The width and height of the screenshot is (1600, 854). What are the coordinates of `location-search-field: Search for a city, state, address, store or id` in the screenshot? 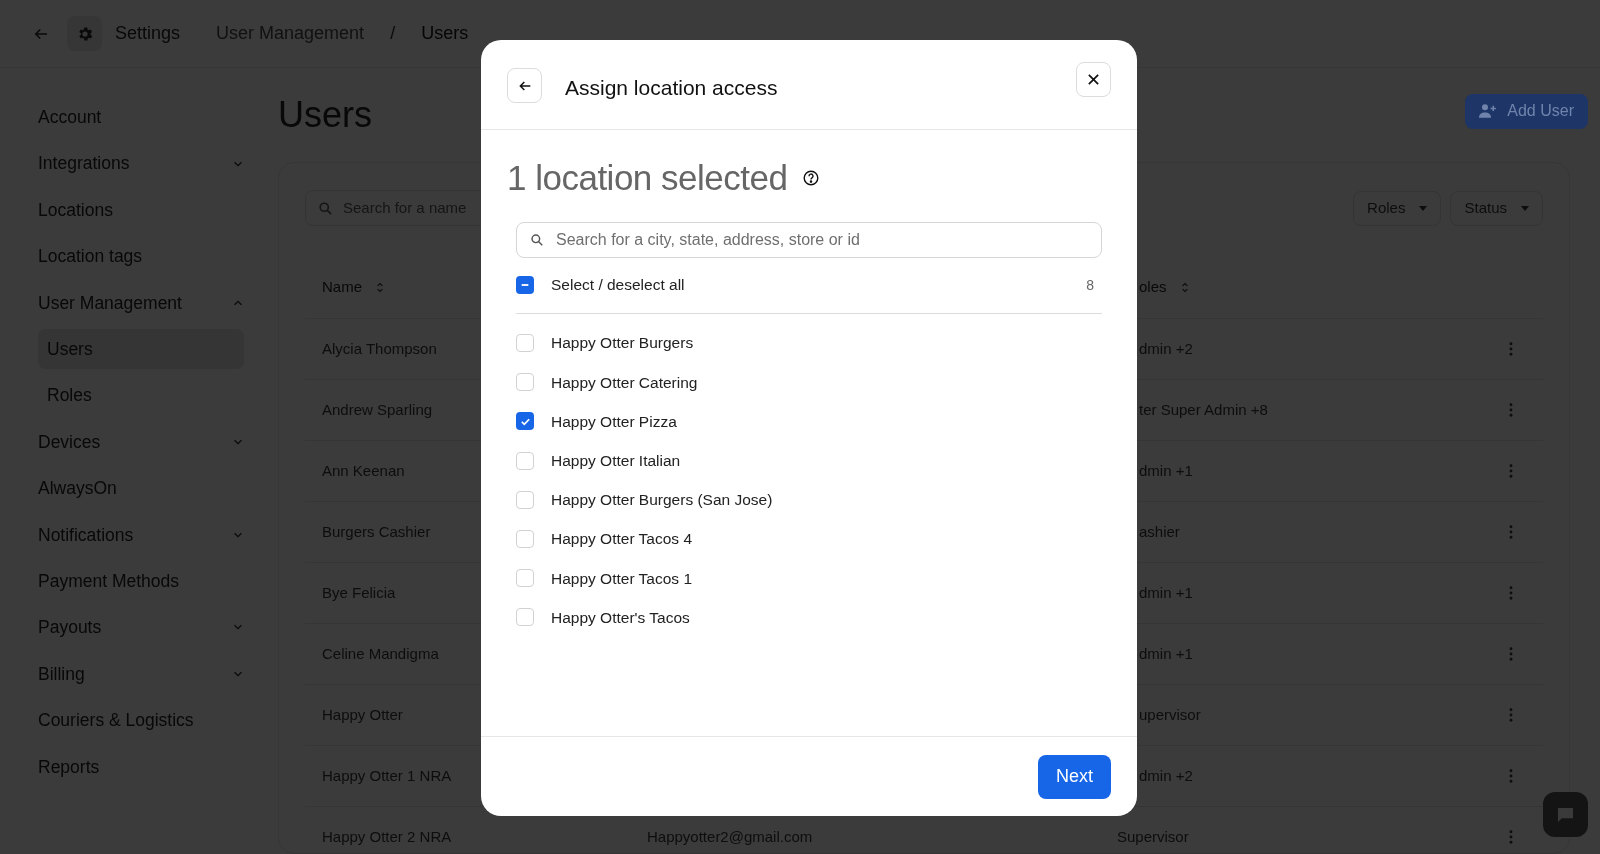 It's located at (809, 239).